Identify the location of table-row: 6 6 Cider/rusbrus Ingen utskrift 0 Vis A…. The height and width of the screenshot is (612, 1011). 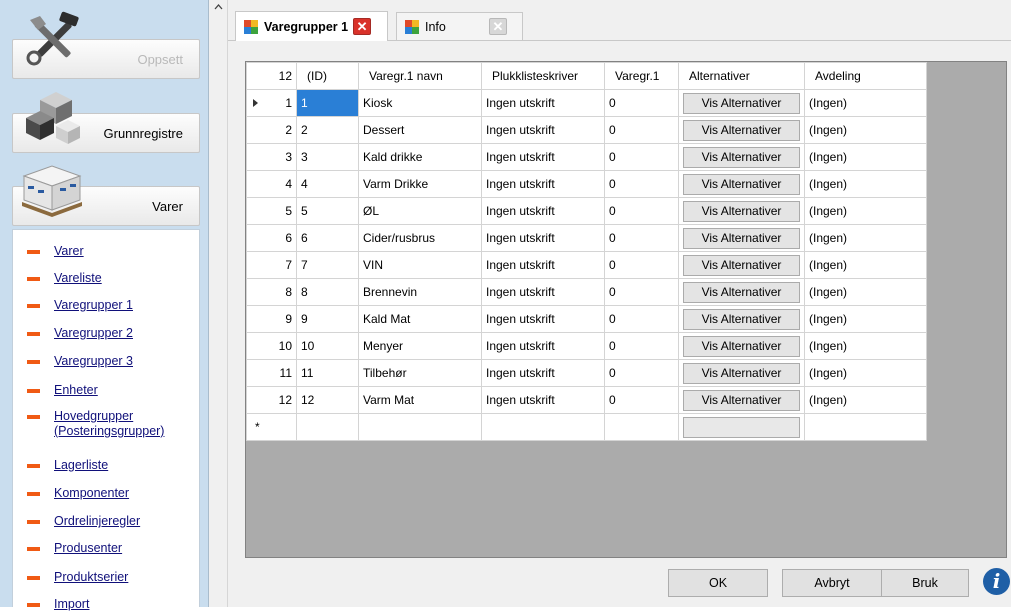
(586, 238).